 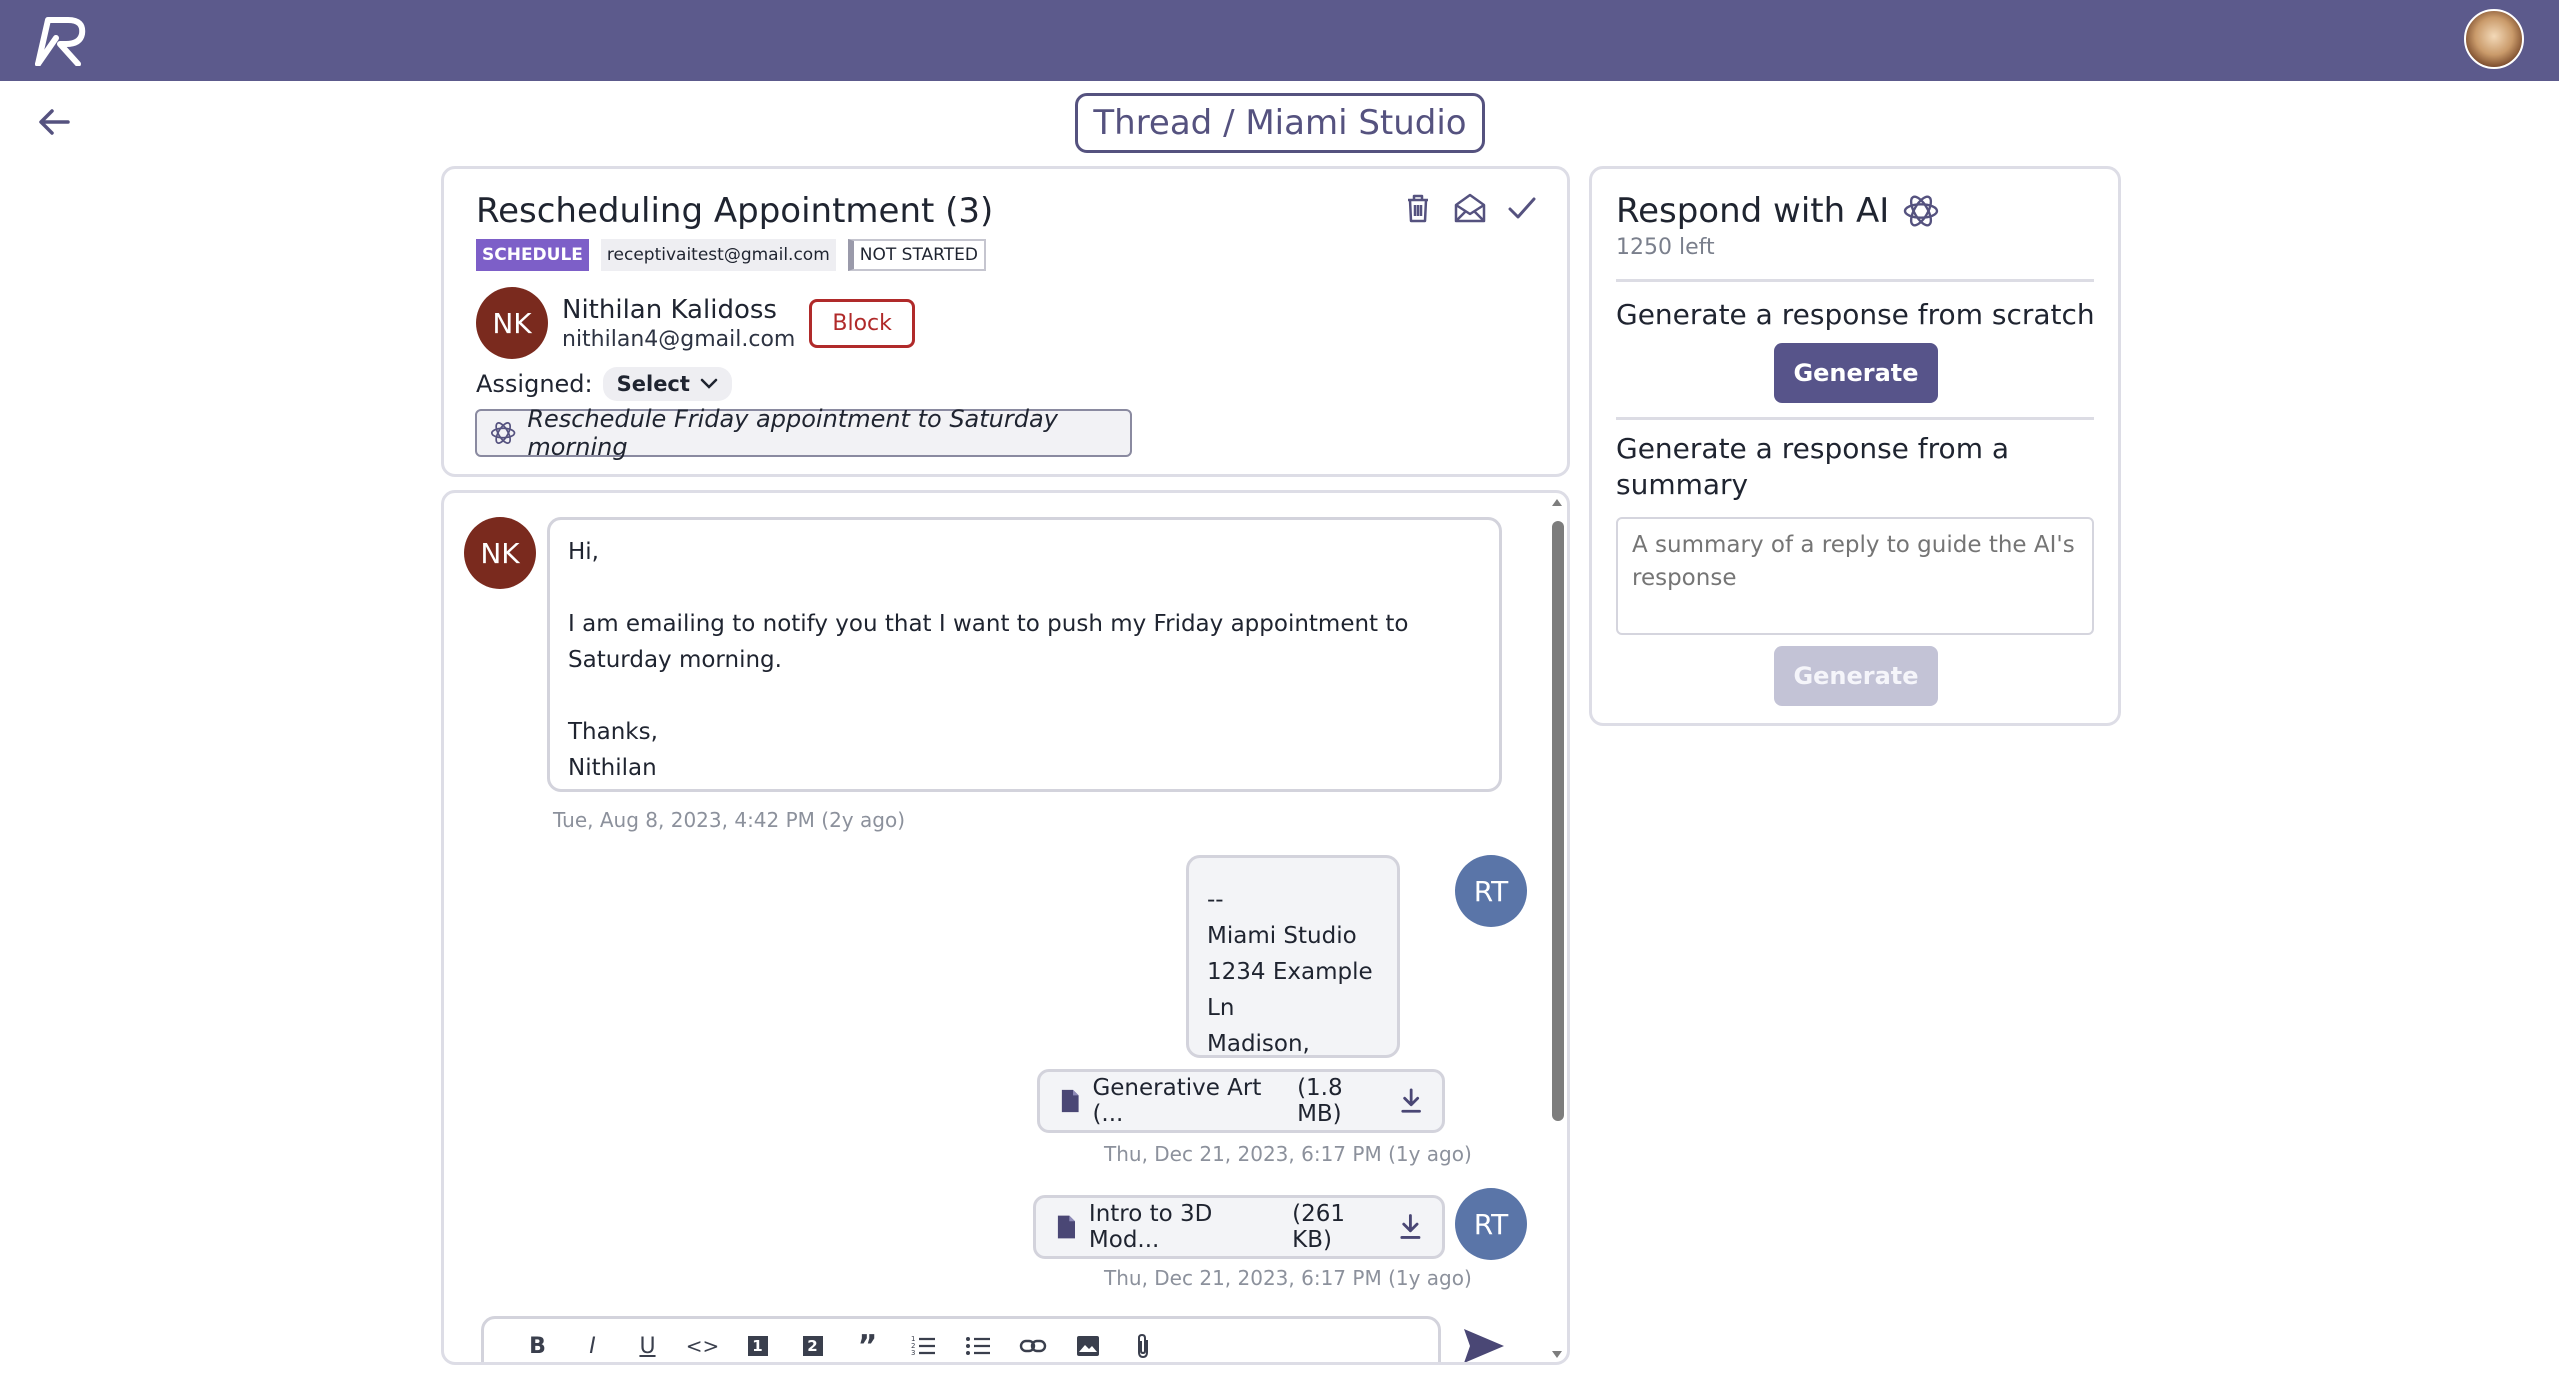 I want to click on attachment-item: Generative Art (... (1.8 MB), so click(x=1241, y=1101).